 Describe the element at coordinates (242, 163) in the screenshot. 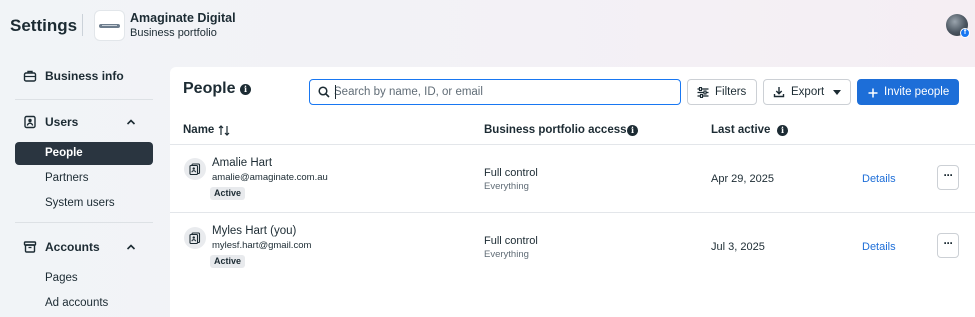

I see `member-name: Amalie Hart` at that location.